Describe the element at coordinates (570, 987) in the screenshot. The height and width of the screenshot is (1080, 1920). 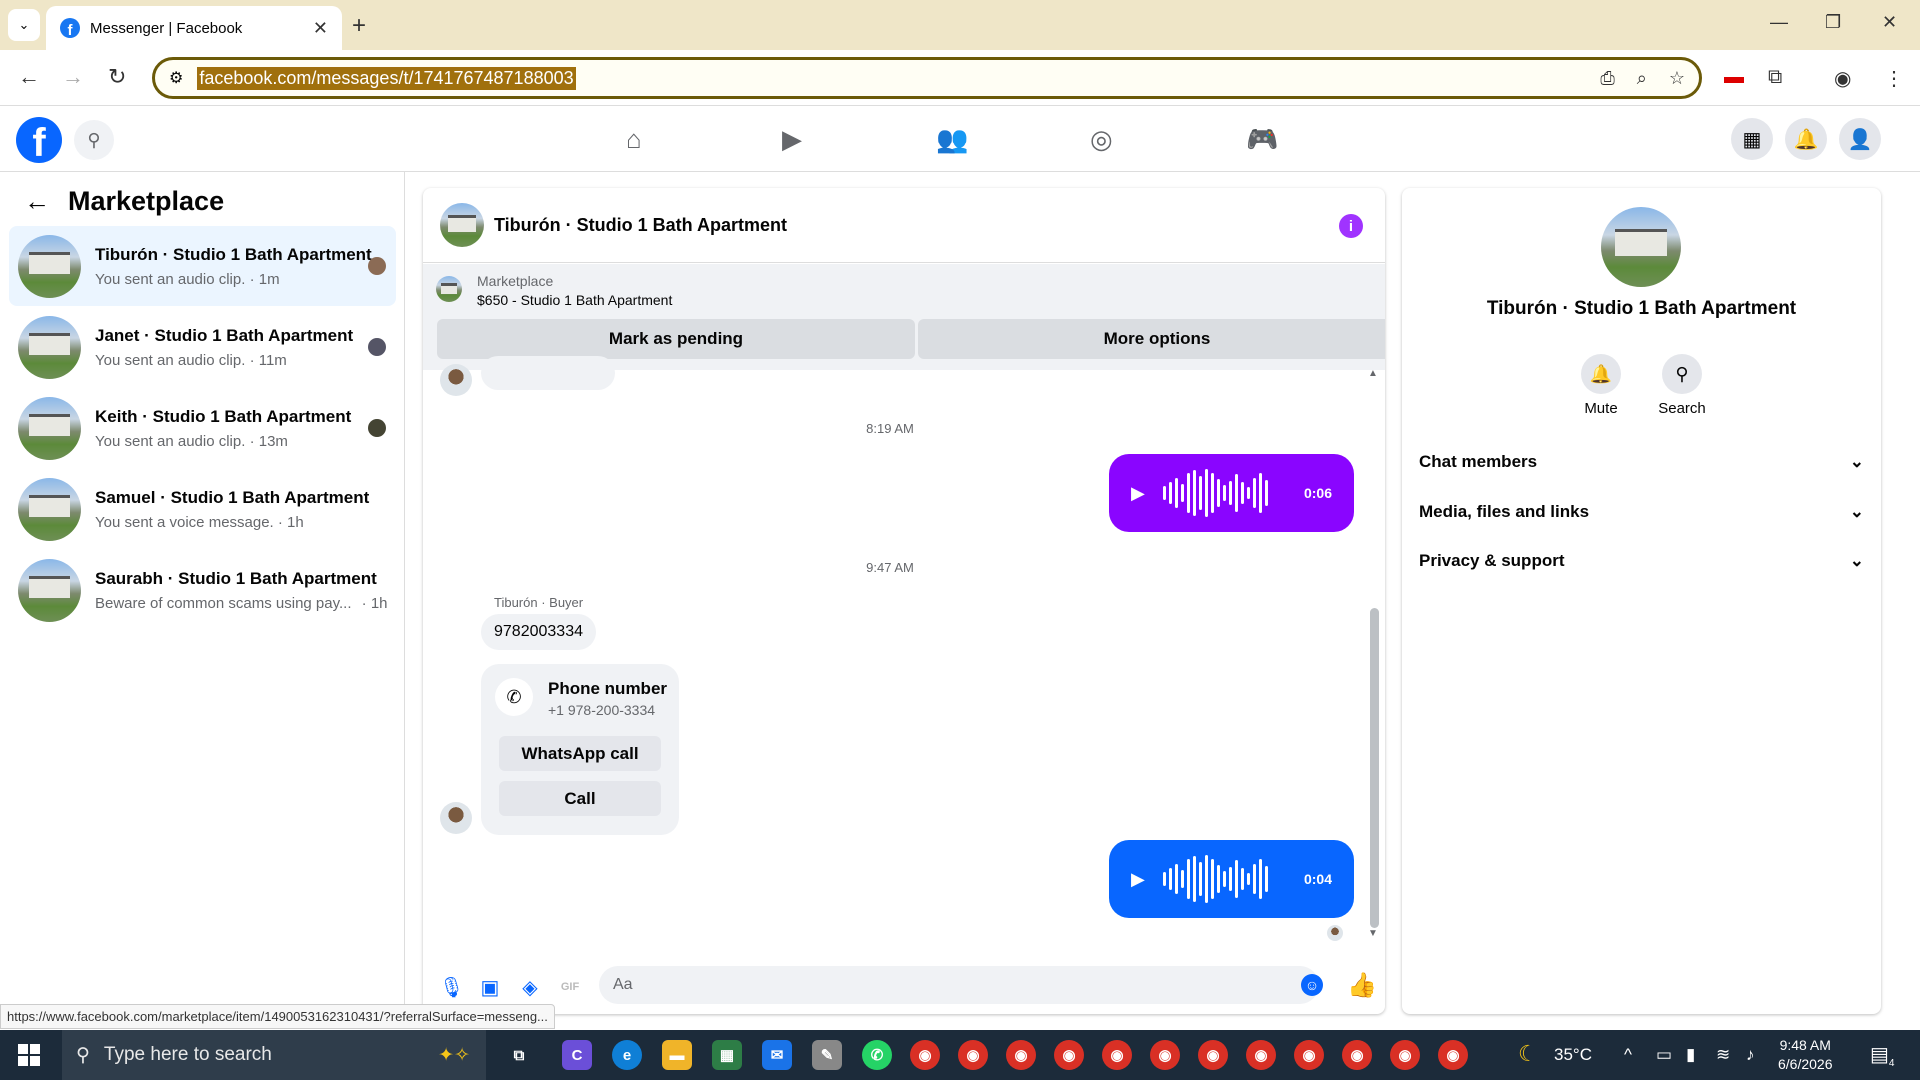
I see `gif-icon: GIF` at that location.